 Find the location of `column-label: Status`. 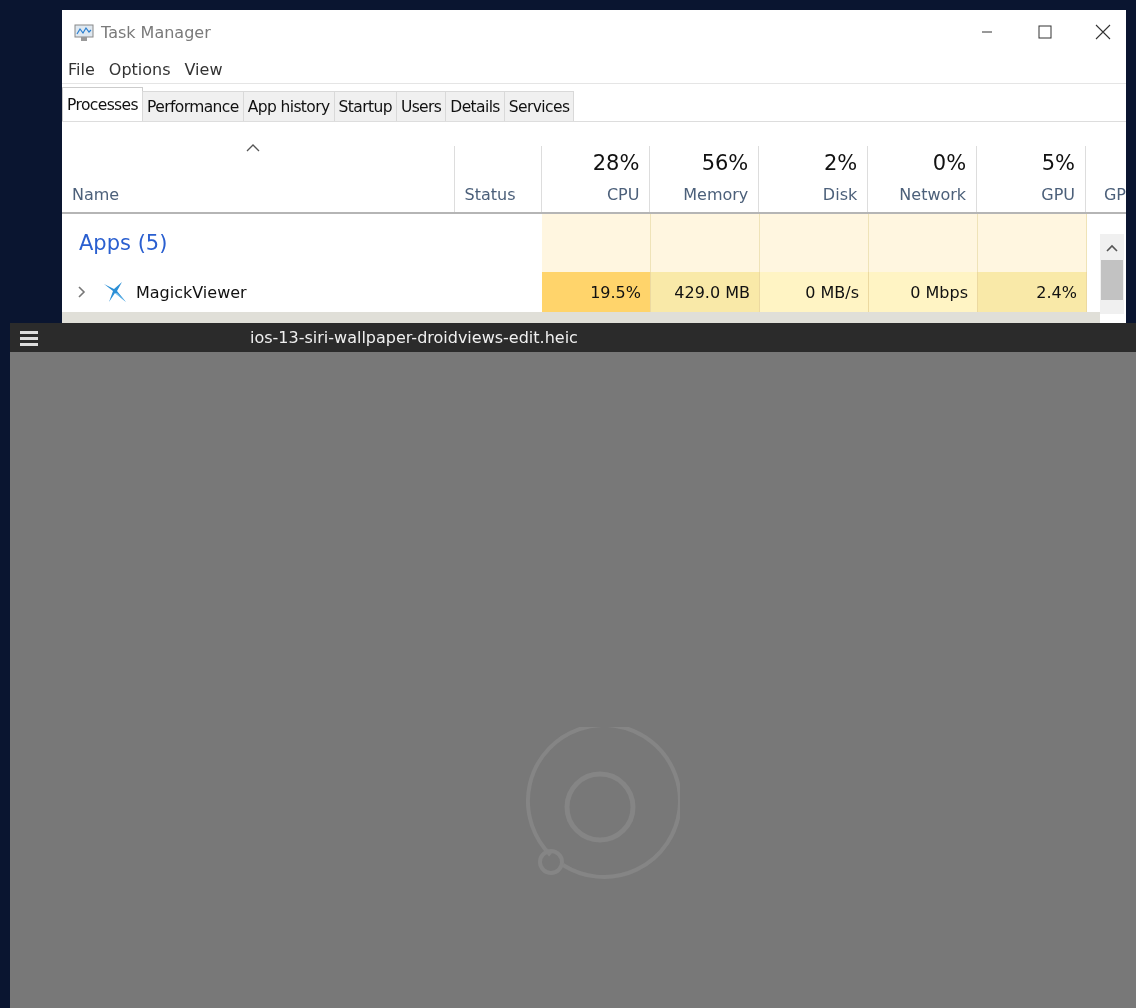

column-label: Status is located at coordinates (490, 194).